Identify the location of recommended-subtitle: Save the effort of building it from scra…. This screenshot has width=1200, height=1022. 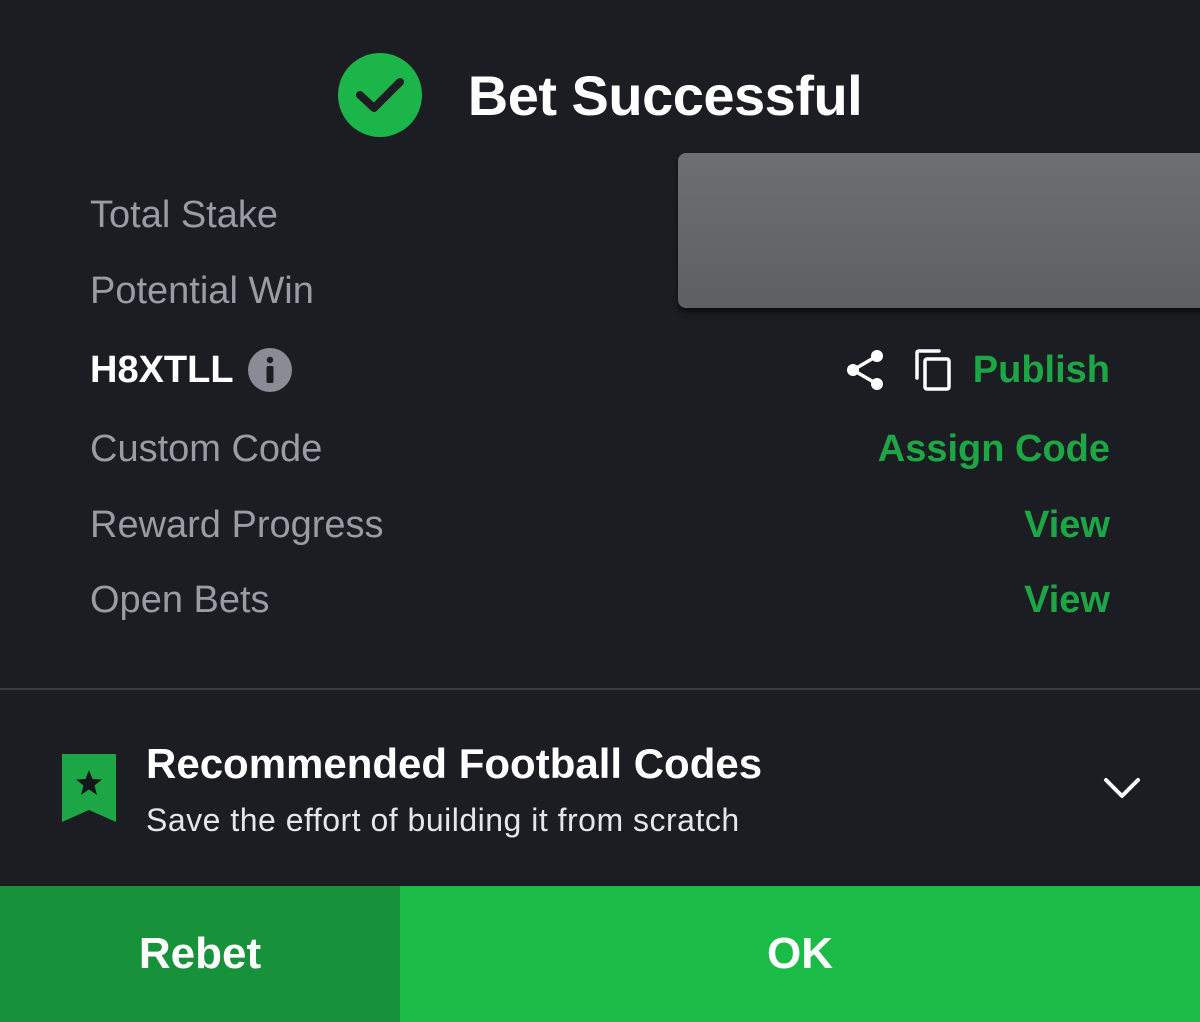
(443, 820).